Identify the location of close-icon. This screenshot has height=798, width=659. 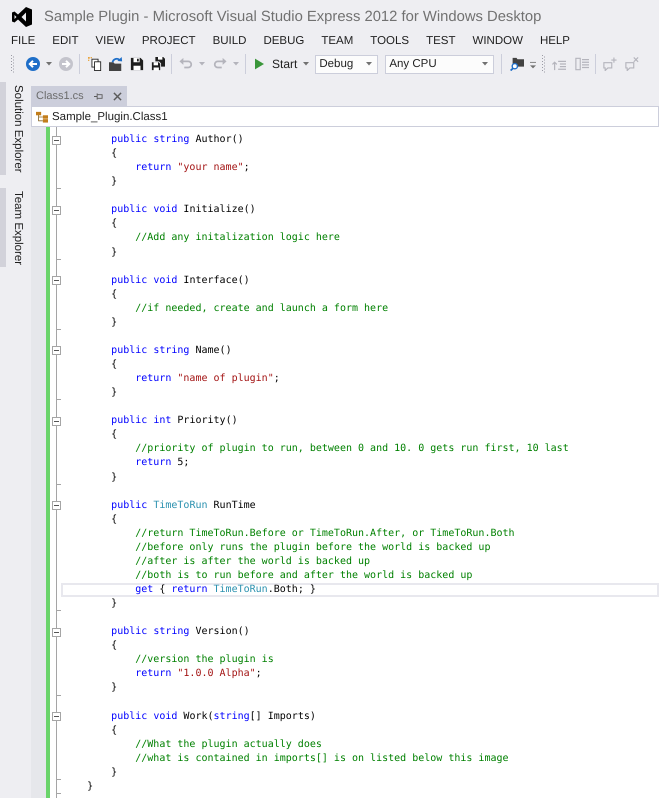
(117, 96).